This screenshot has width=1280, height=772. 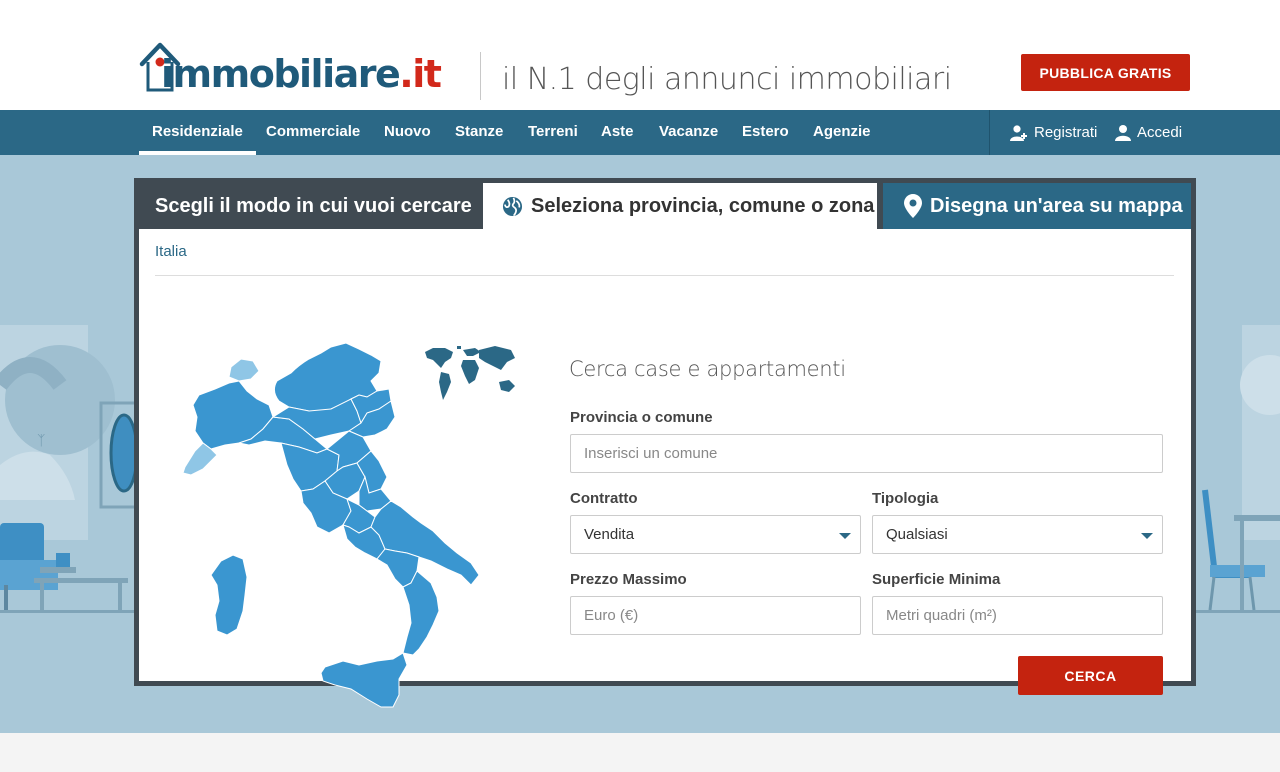 I want to click on tab-draw-area-label: Disegna un'area su mappa, so click(x=1056, y=205).